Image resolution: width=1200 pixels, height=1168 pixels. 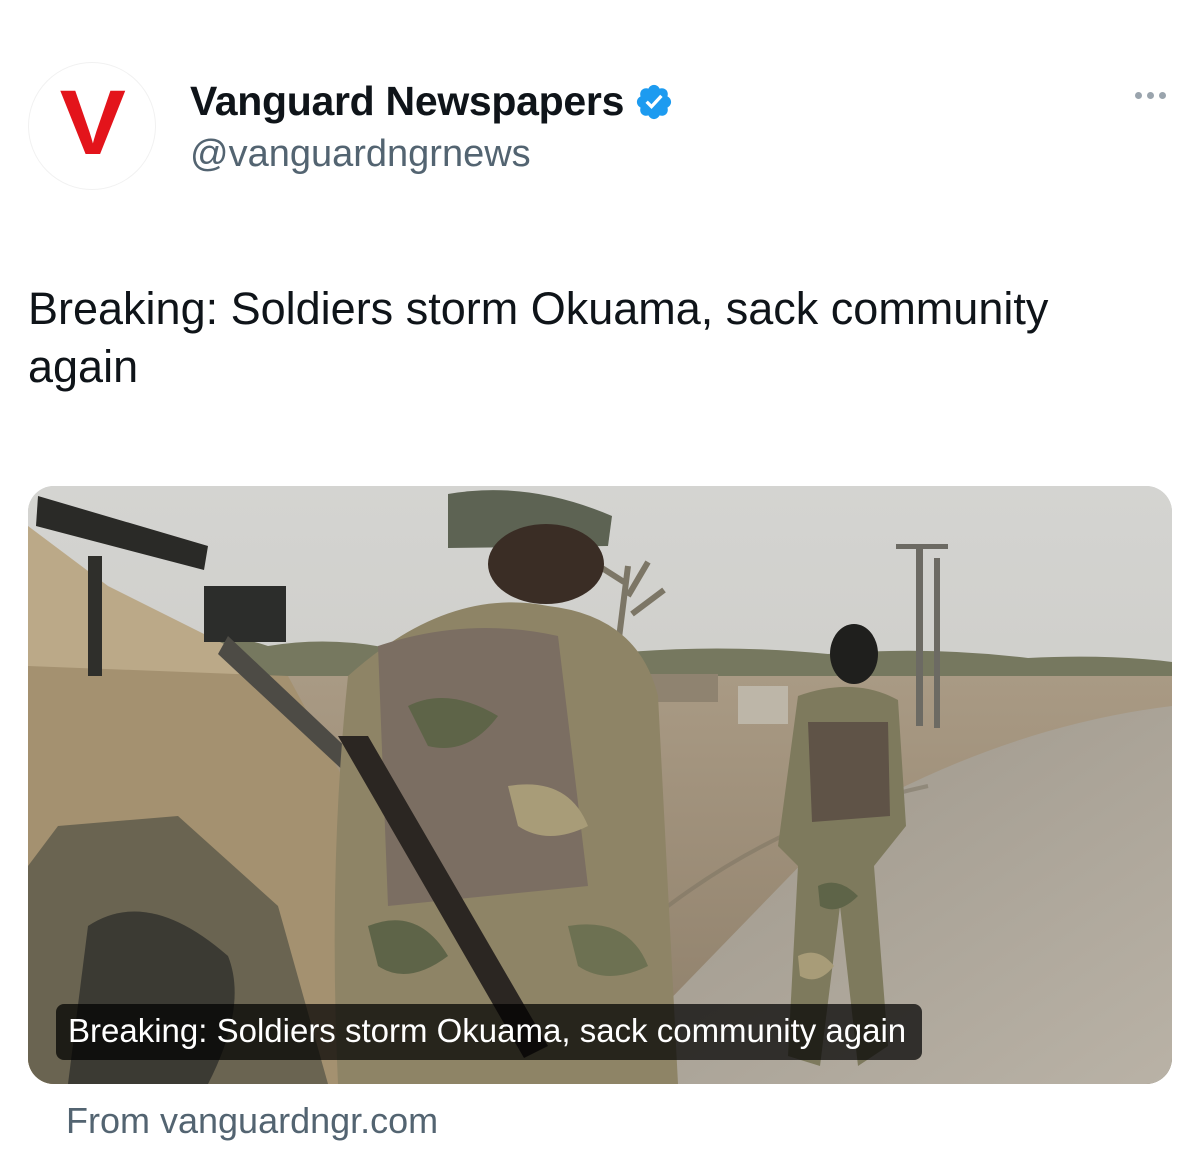 I want to click on avatar-logo-letter: V, so click(x=92, y=123).